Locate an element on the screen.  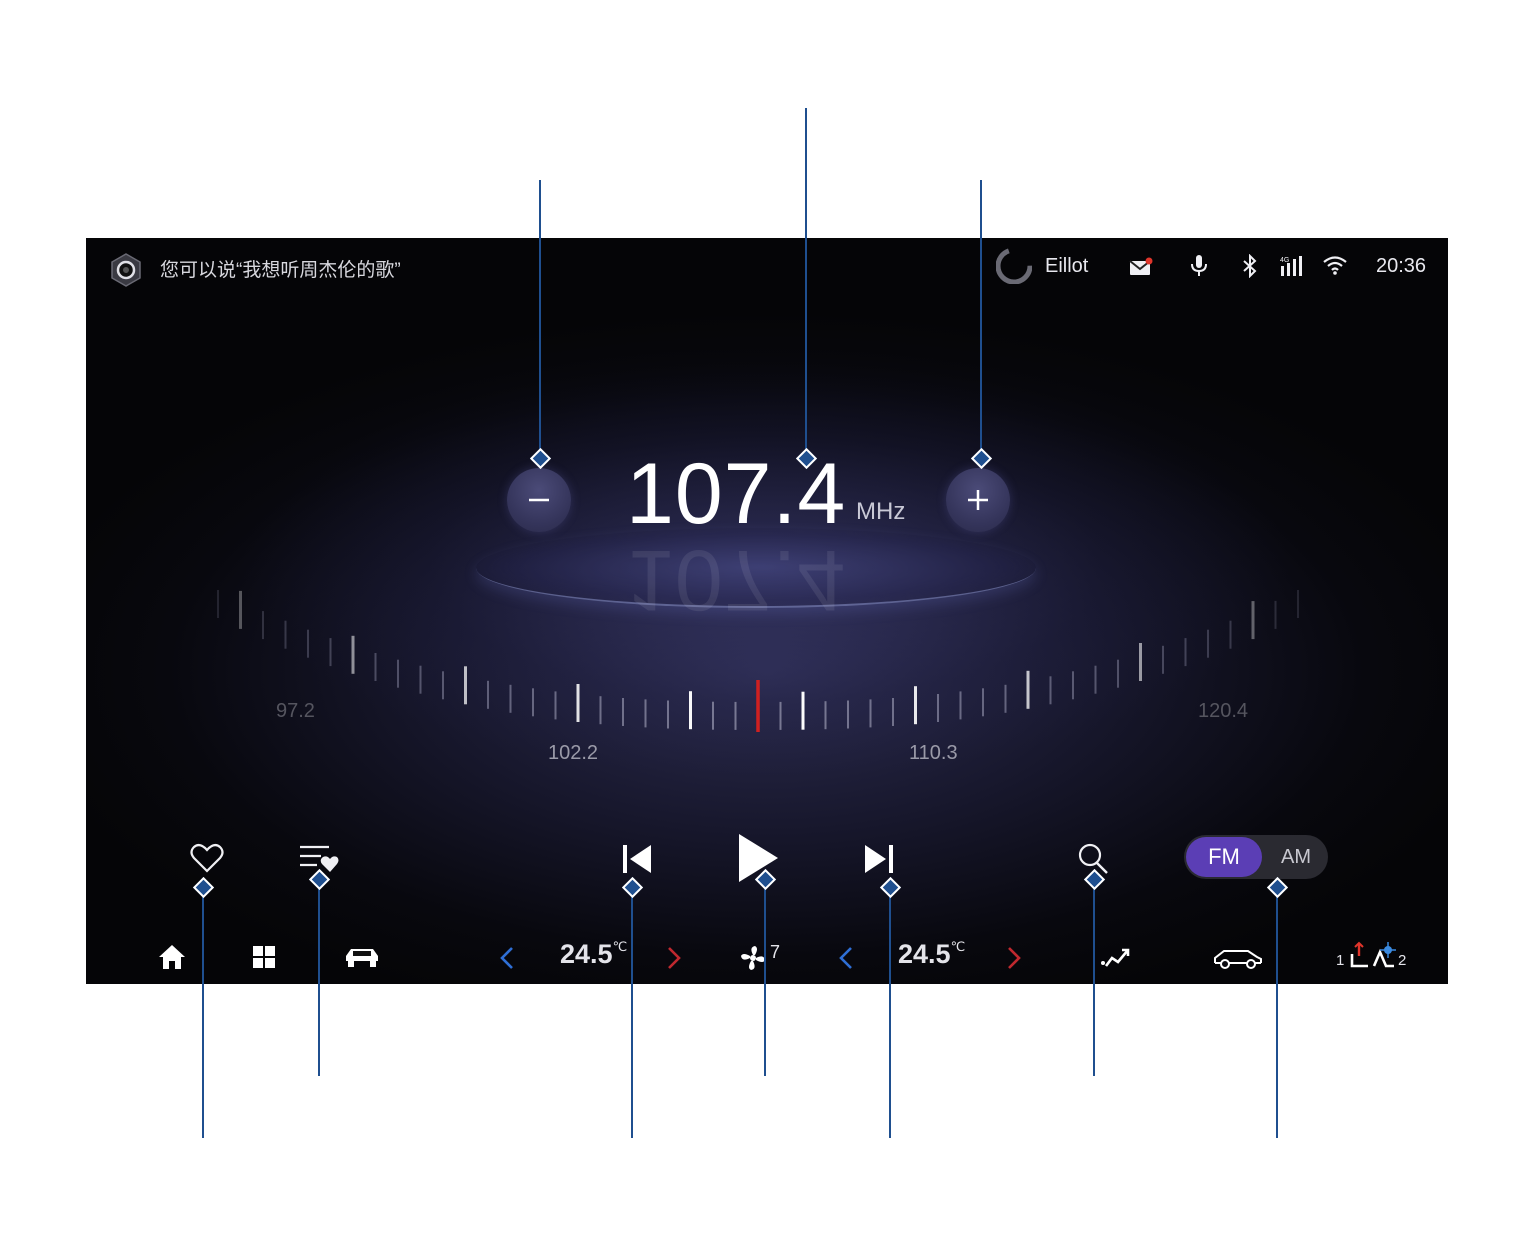
fan-speed: 7 is located at coordinates (775, 952).